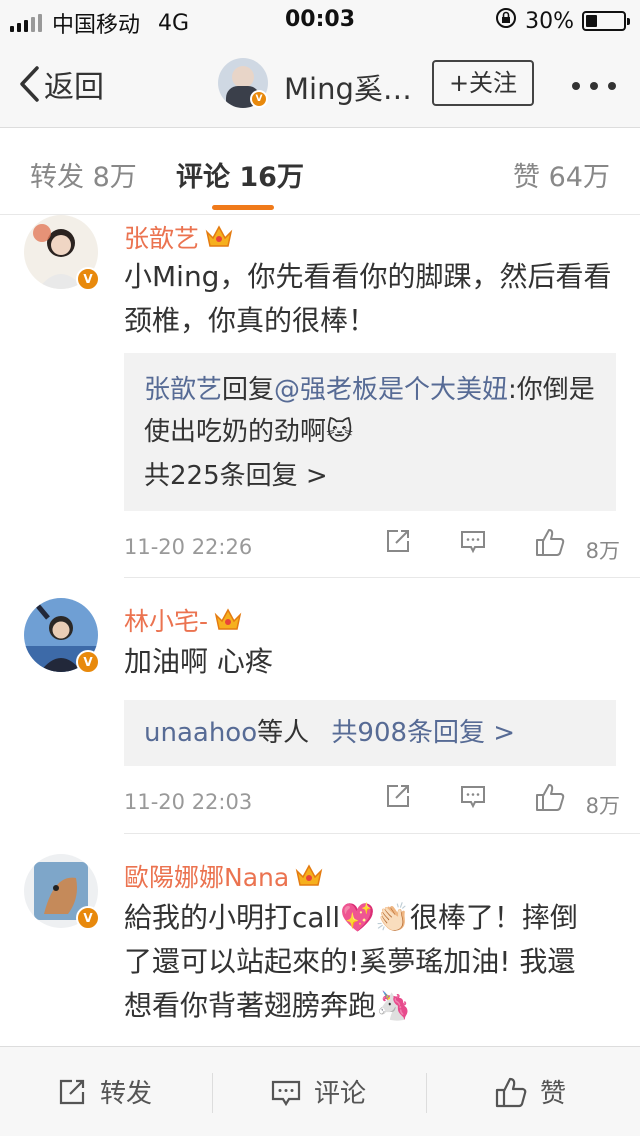 The width and height of the screenshot is (640, 1136). I want to click on tab-comments: 评论 16万, so click(240, 174).